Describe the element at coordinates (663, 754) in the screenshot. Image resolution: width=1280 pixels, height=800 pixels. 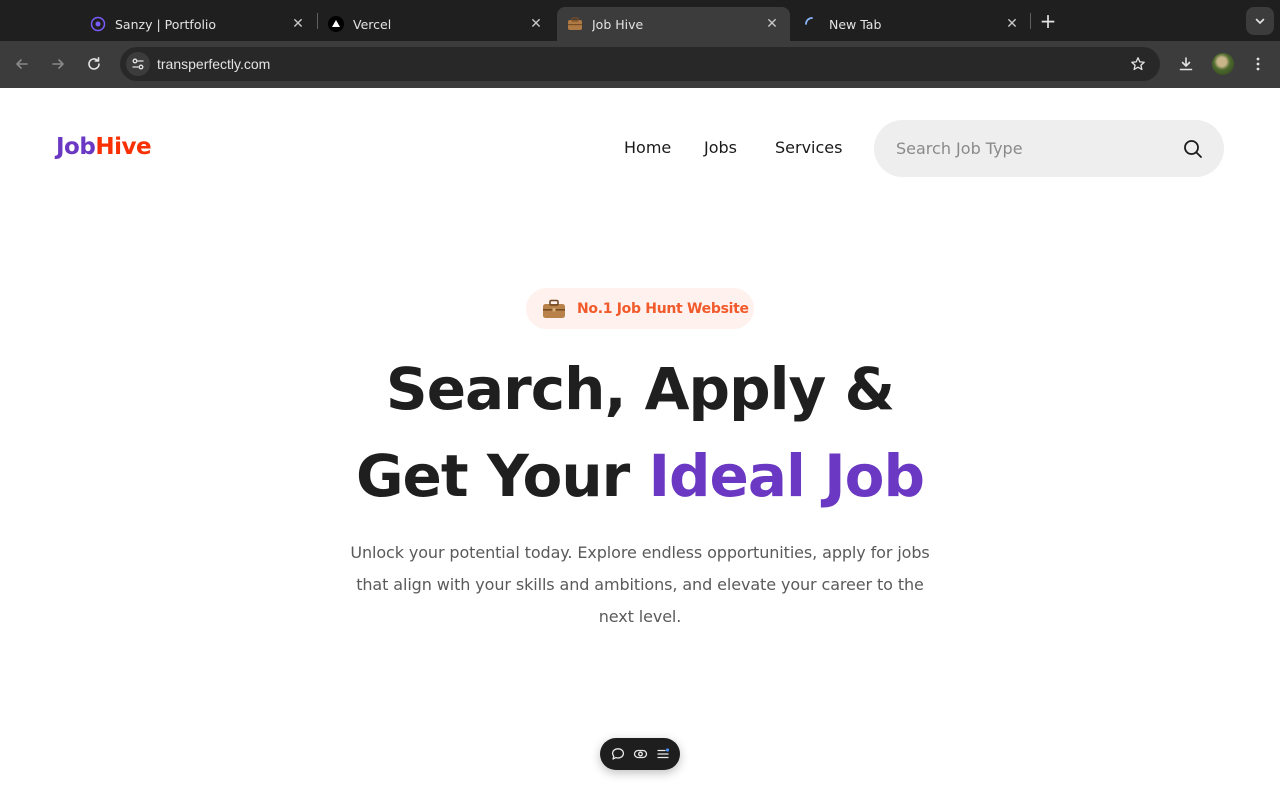
I see `menu-icon` at that location.